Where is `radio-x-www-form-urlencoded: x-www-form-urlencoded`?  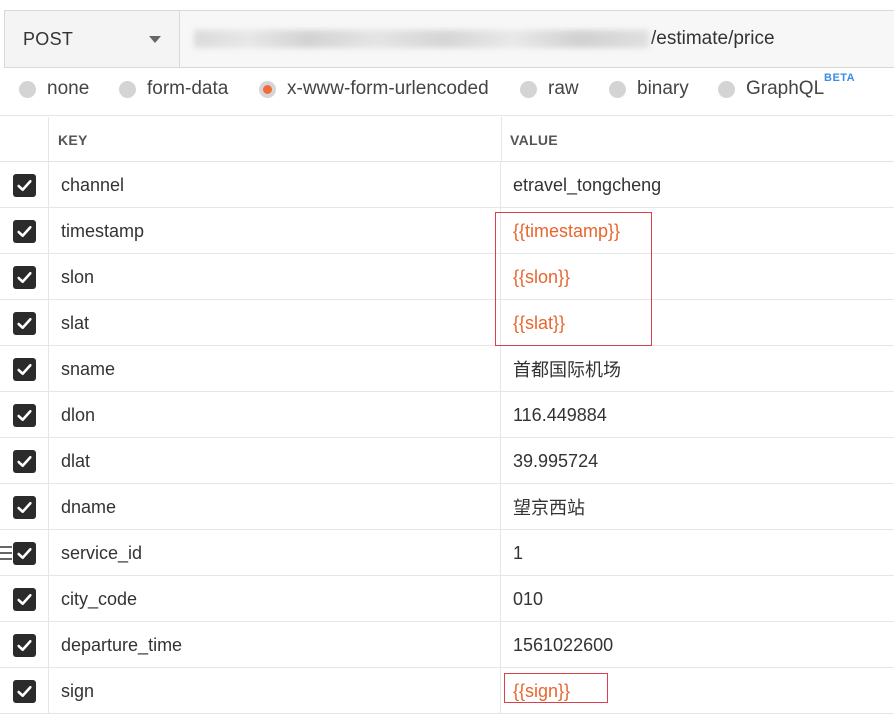 radio-x-www-form-urlencoded: x-www-form-urlencoded is located at coordinates (374, 89).